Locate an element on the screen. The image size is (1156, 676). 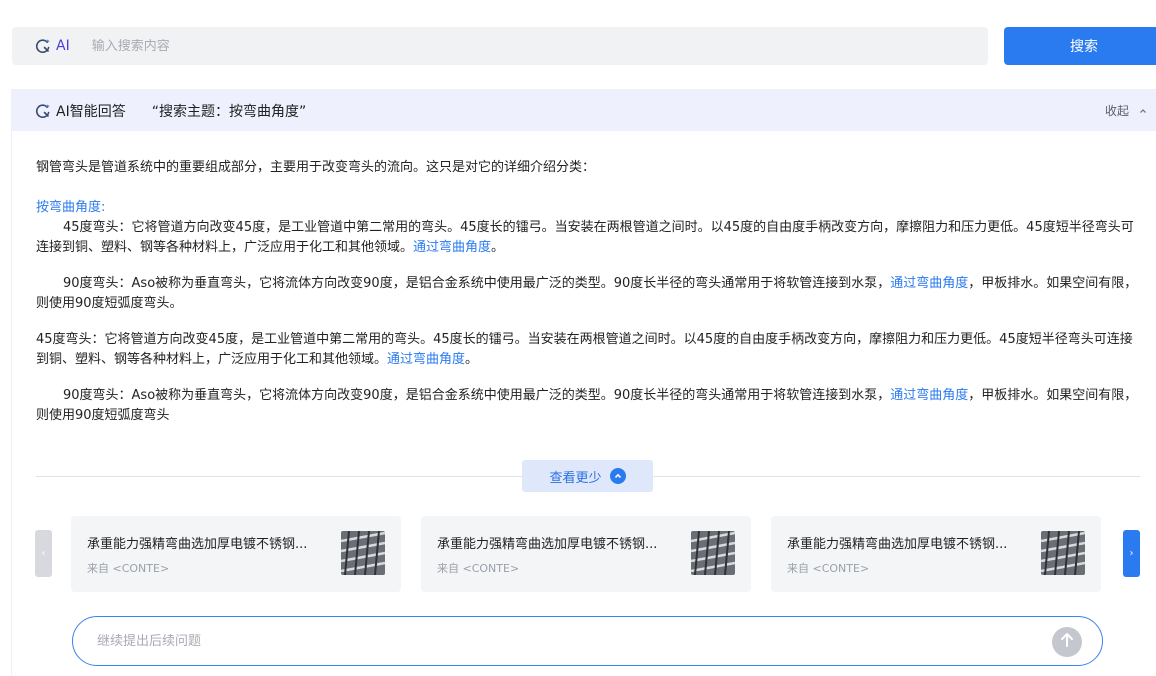
answer-header: AI智能回答 “搜索主题：按弯曲角度” 收起 is located at coordinates (584, 110).